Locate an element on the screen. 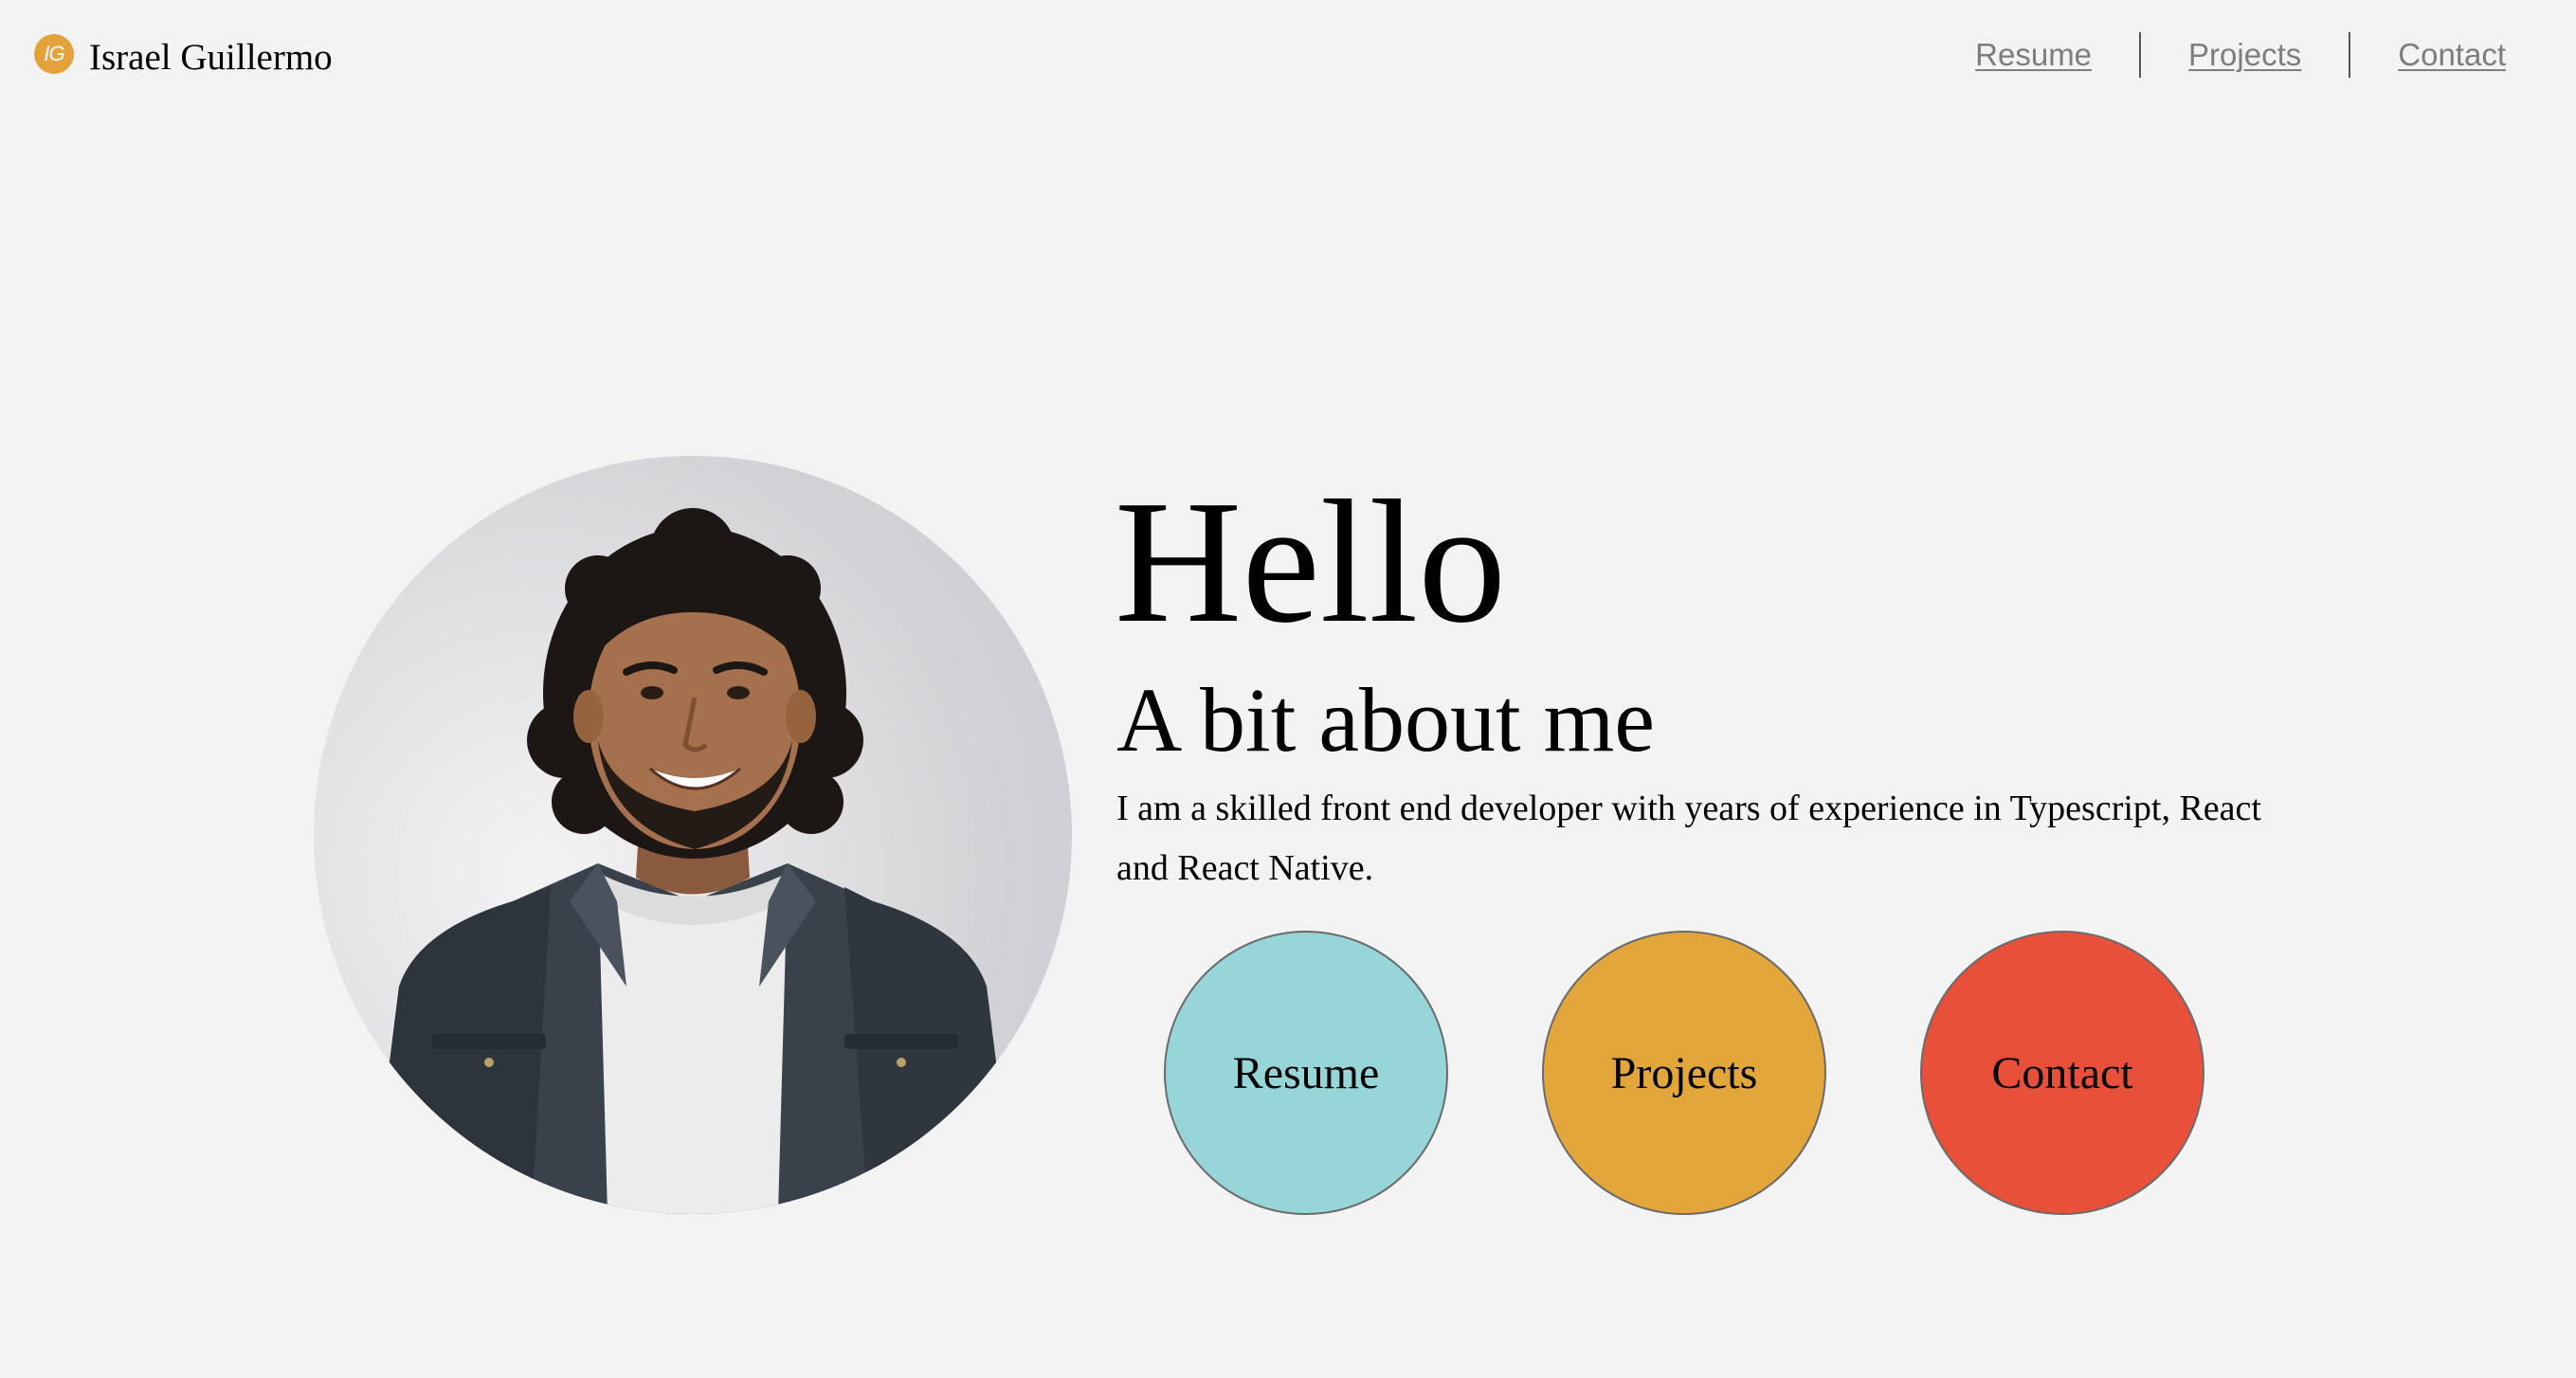 The height and width of the screenshot is (1378, 2576). nav-link-resume: Resume is located at coordinates (2033, 55).